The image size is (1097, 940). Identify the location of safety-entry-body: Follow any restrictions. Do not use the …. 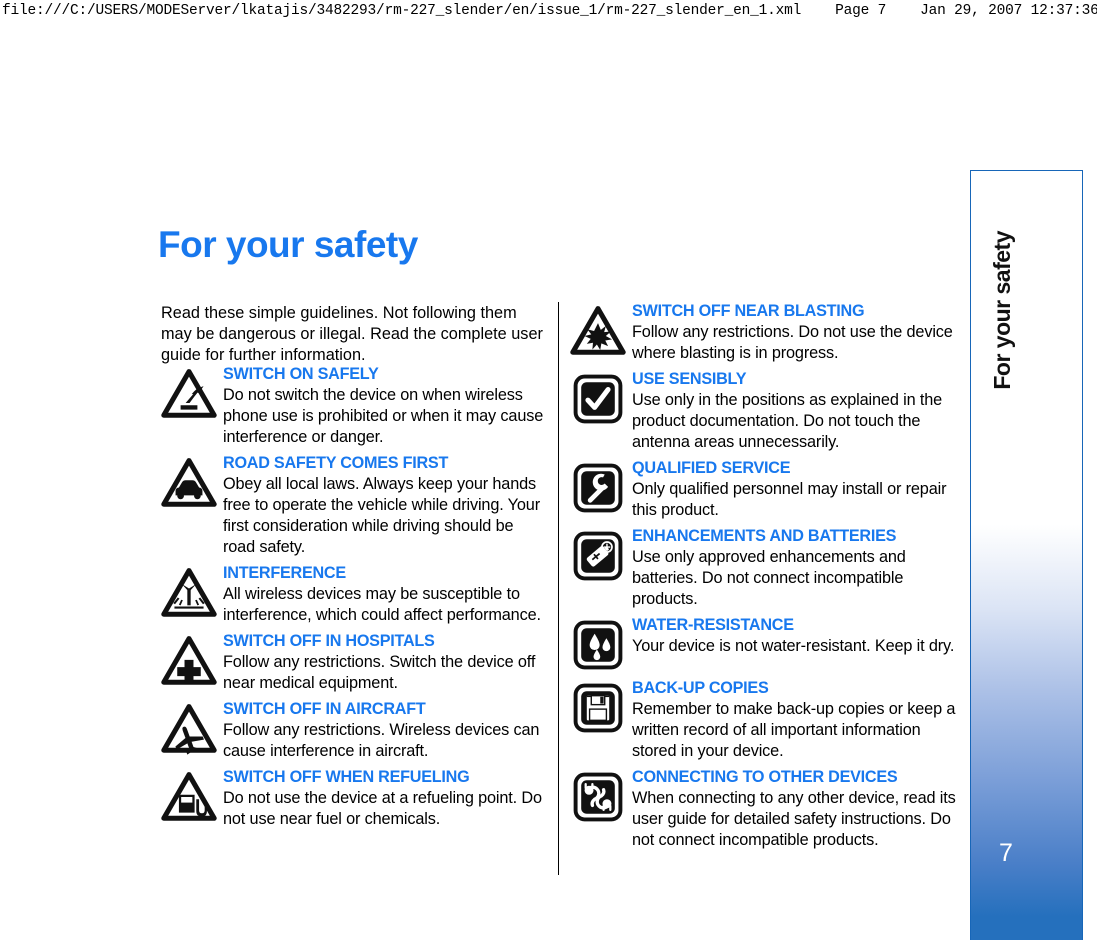
(792, 342).